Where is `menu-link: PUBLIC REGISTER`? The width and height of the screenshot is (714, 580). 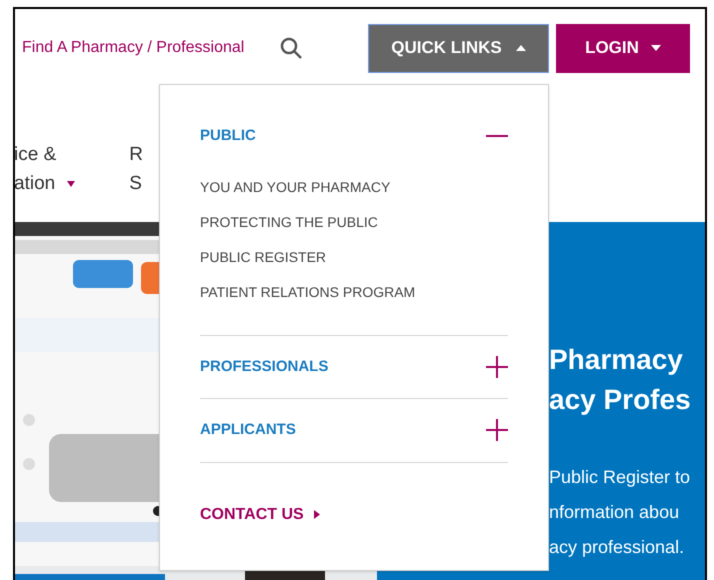 menu-link: PUBLIC REGISTER is located at coordinates (263, 257).